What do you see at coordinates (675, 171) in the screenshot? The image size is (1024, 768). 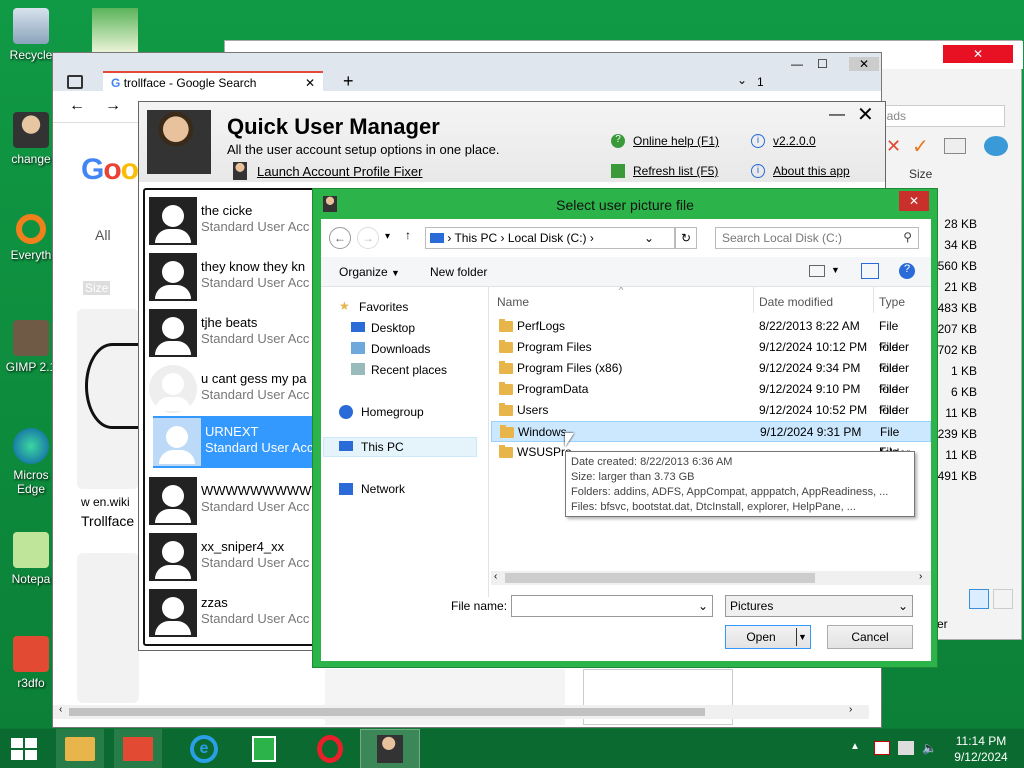 I see `refresh-list-link: Refresh list (F5)` at bounding box center [675, 171].